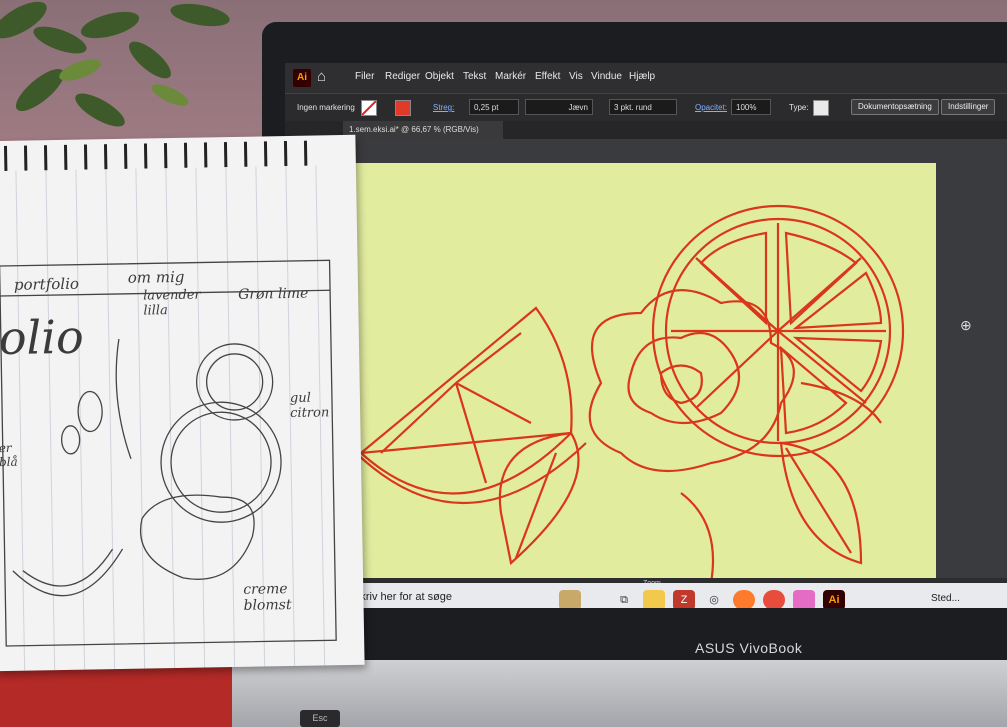 The height and width of the screenshot is (727, 1007). Describe the element at coordinates (744, 599) in the screenshot. I see `firefox-icon` at that location.